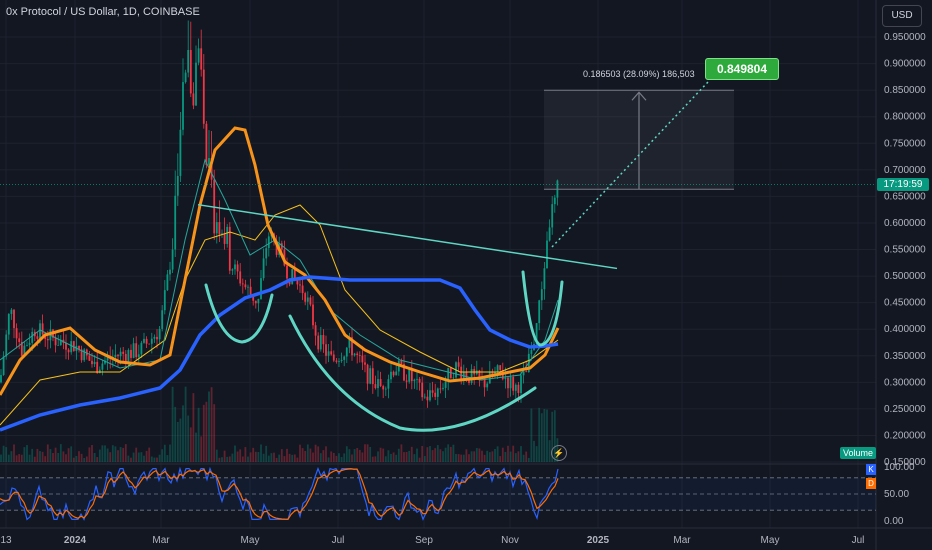 The image size is (932, 550). I want to click on price-tick-label: 0.650000, so click(905, 196).